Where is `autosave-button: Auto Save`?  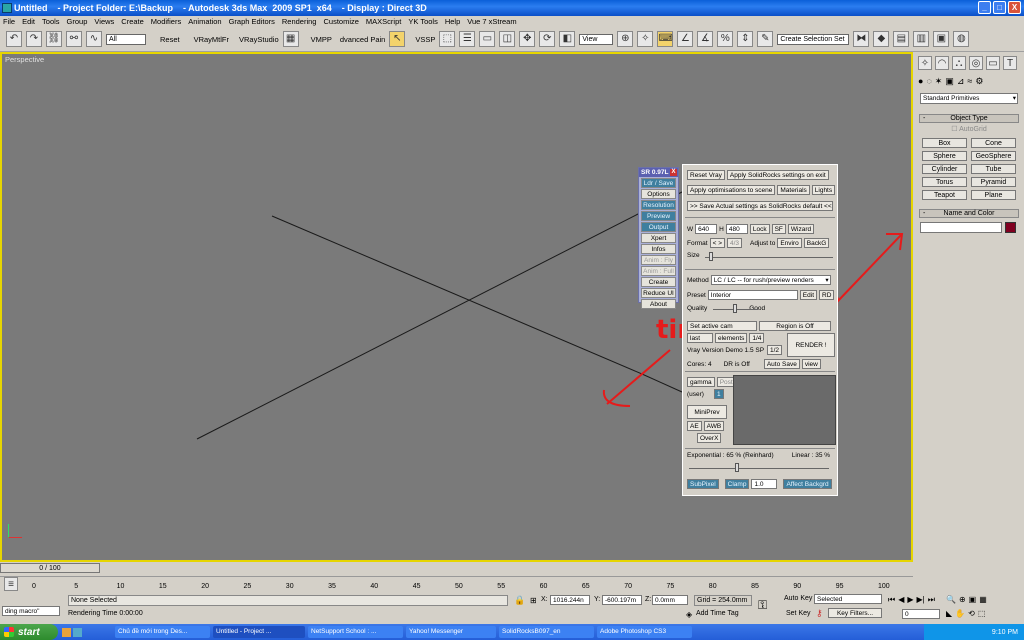
autosave-button: Auto Save is located at coordinates (781, 364).